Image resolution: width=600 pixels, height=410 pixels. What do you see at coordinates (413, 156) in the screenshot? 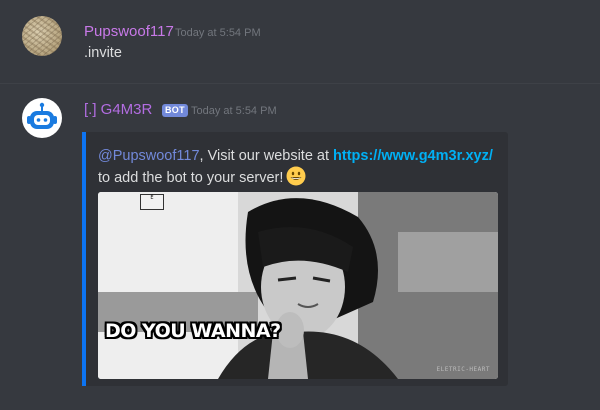
I see `website-link: https://www.g4m3r.xyz/` at bounding box center [413, 156].